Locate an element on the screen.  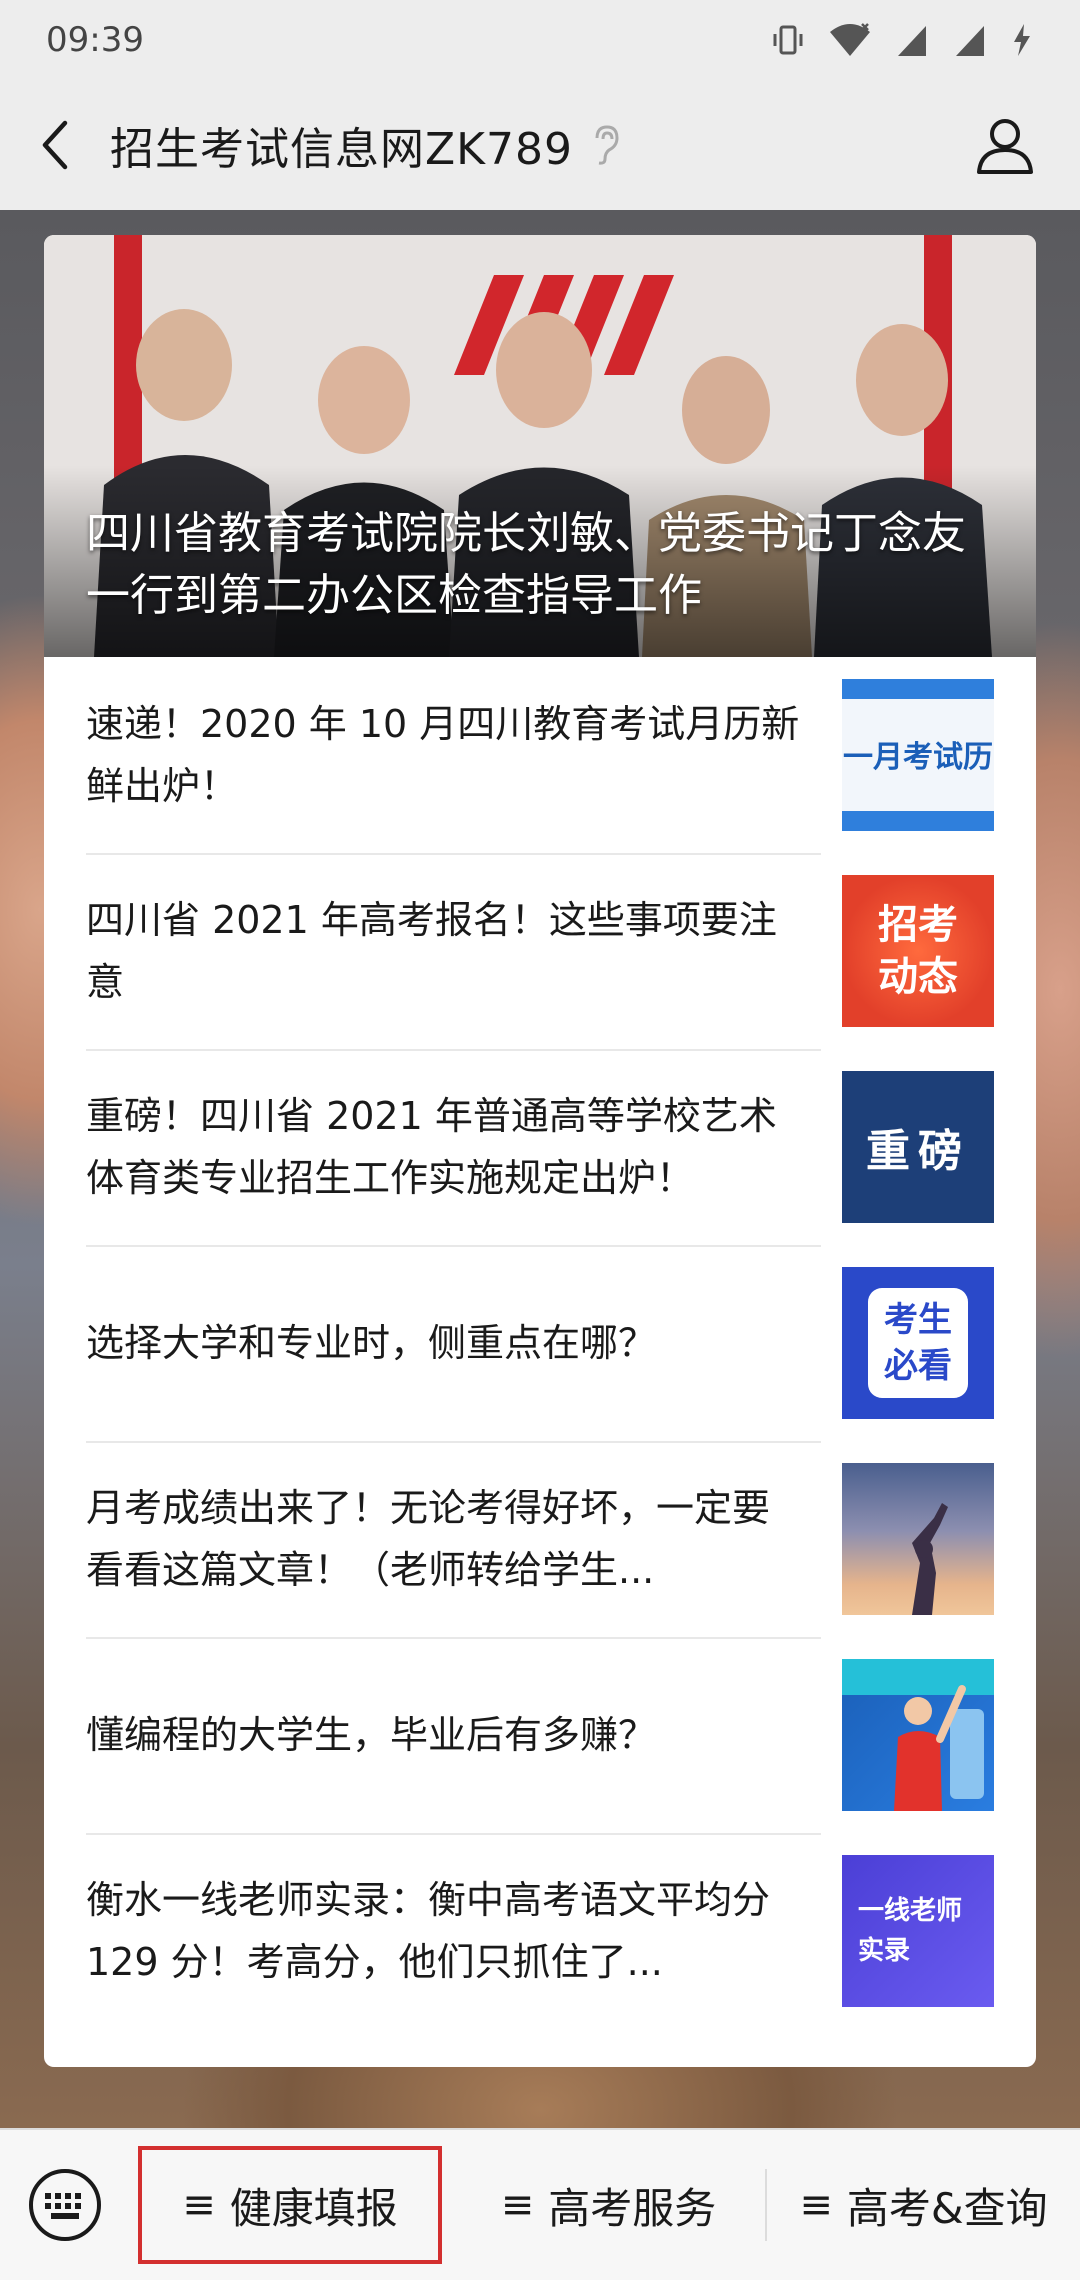
signal-icon is located at coordinates (912, 41).